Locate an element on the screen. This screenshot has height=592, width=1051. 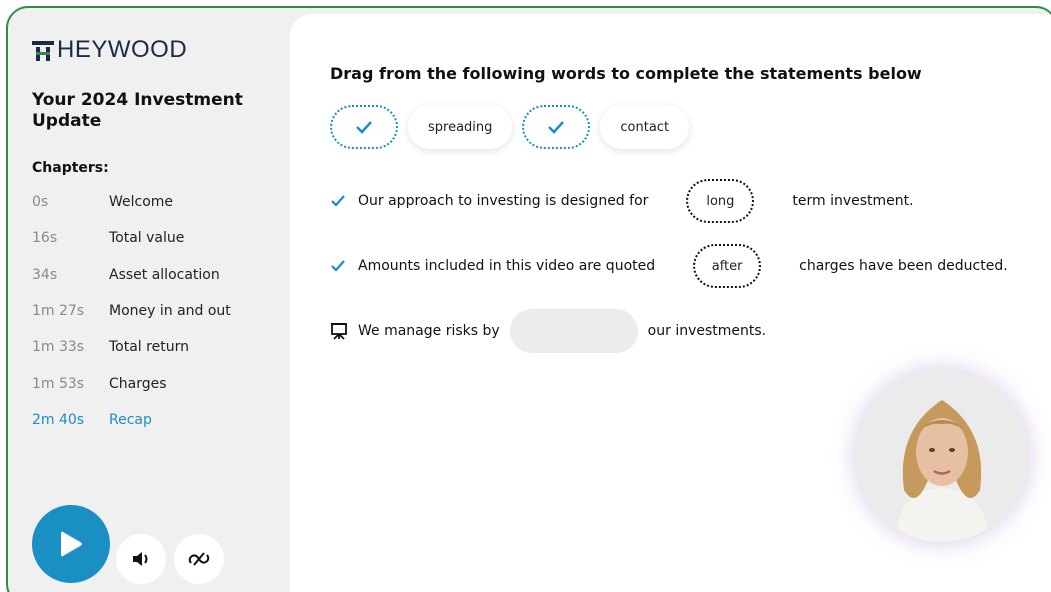
chapter-item-total-value: 16s Total value is located at coordinates (157, 238).